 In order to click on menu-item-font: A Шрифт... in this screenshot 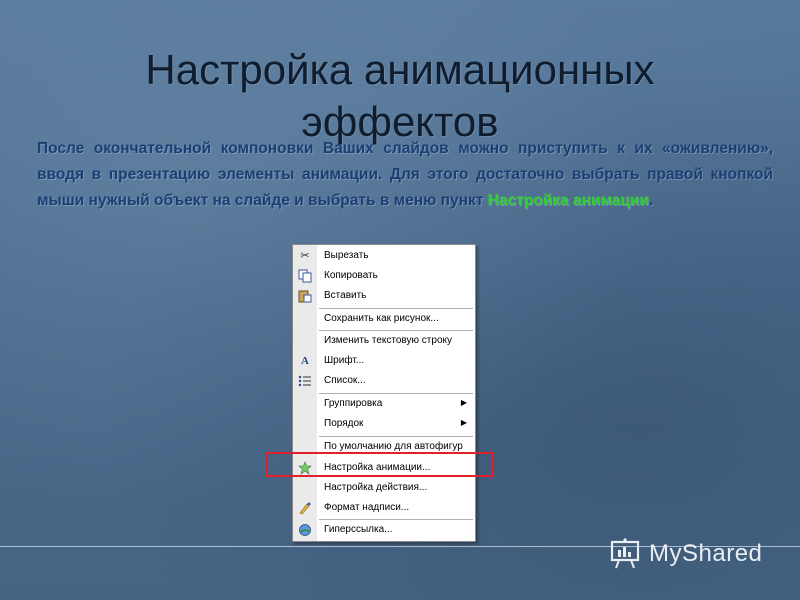, I will do `click(384, 361)`.